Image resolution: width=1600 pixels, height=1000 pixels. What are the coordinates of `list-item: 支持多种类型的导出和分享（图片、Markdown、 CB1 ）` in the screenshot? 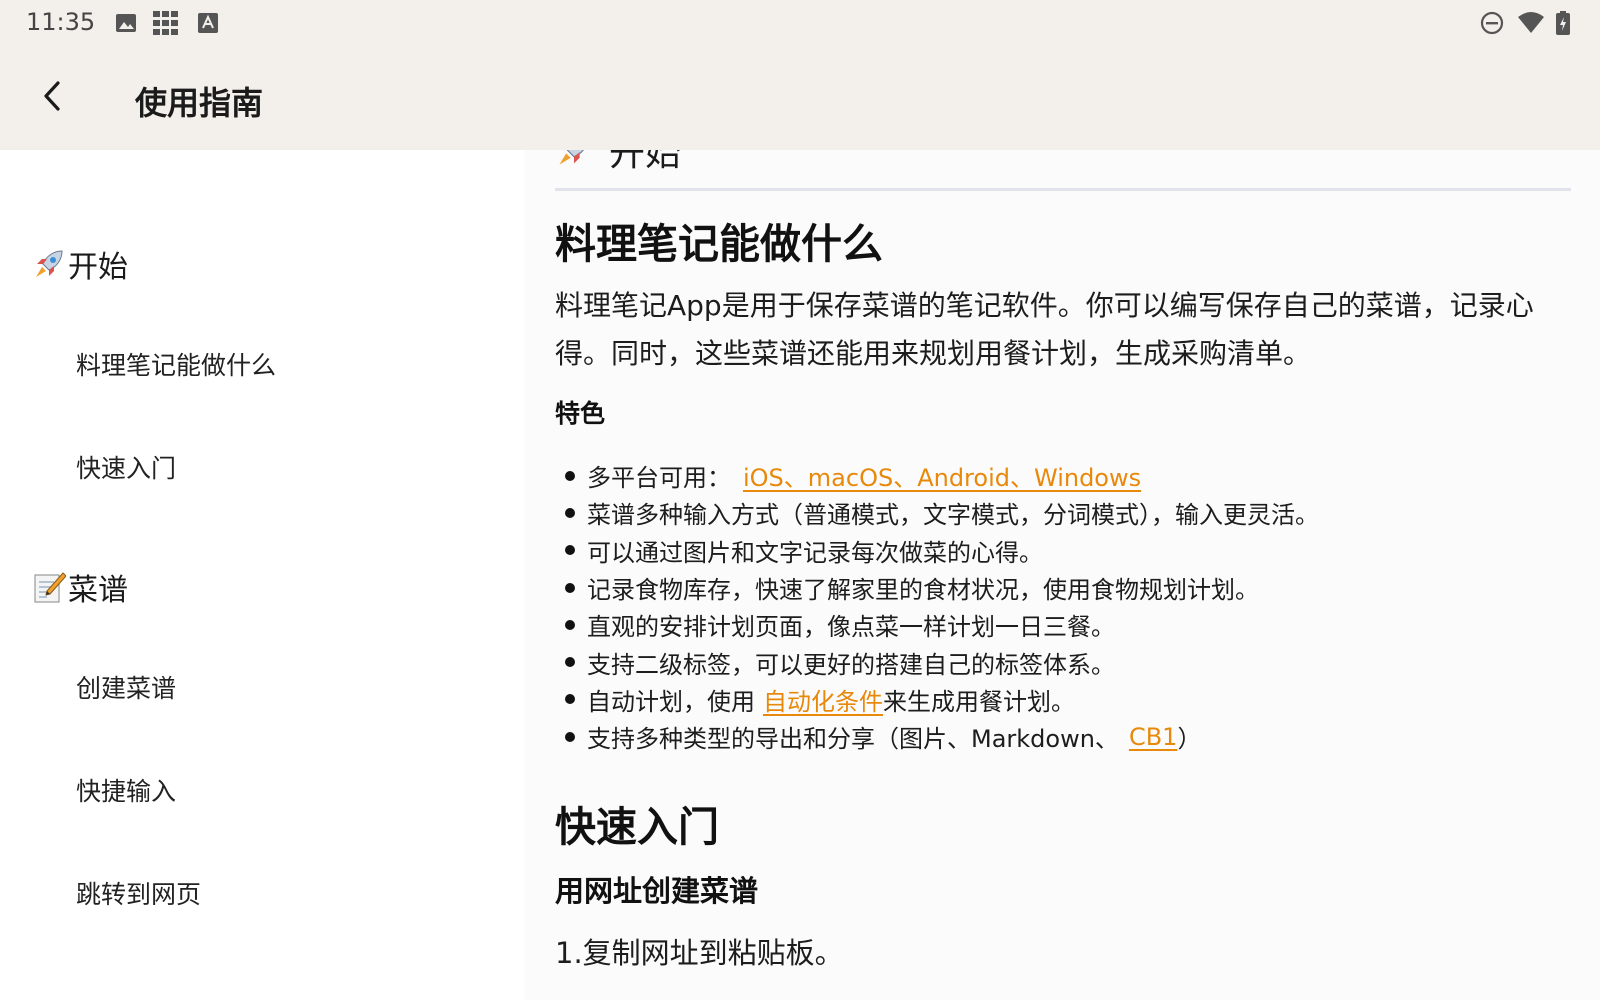 It's located at (1065, 736).